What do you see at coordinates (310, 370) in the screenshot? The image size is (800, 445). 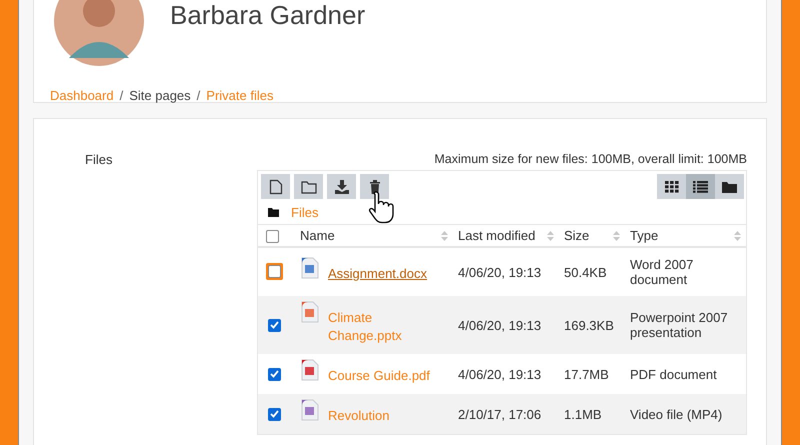 I see `pdf-file-icon` at bounding box center [310, 370].